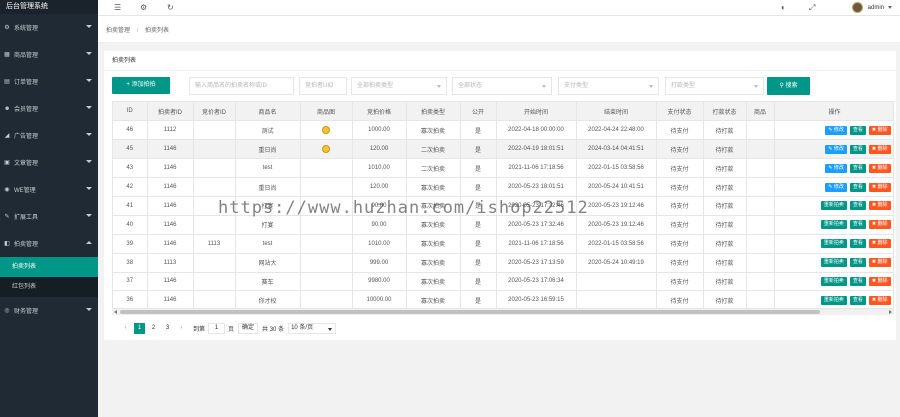  I want to click on punch-type-select: 打款类型, so click(714, 86).